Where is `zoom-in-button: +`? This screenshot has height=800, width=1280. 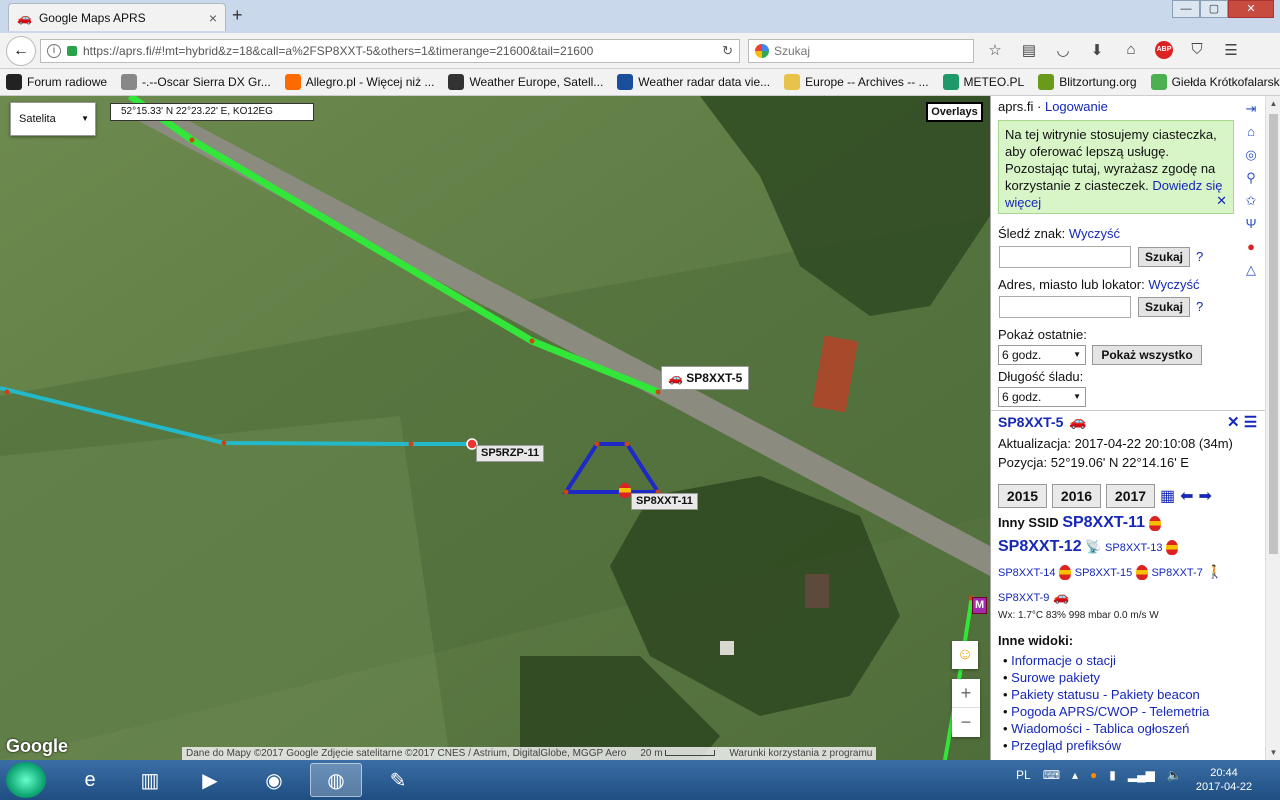
zoom-in-button: + is located at coordinates (966, 693).